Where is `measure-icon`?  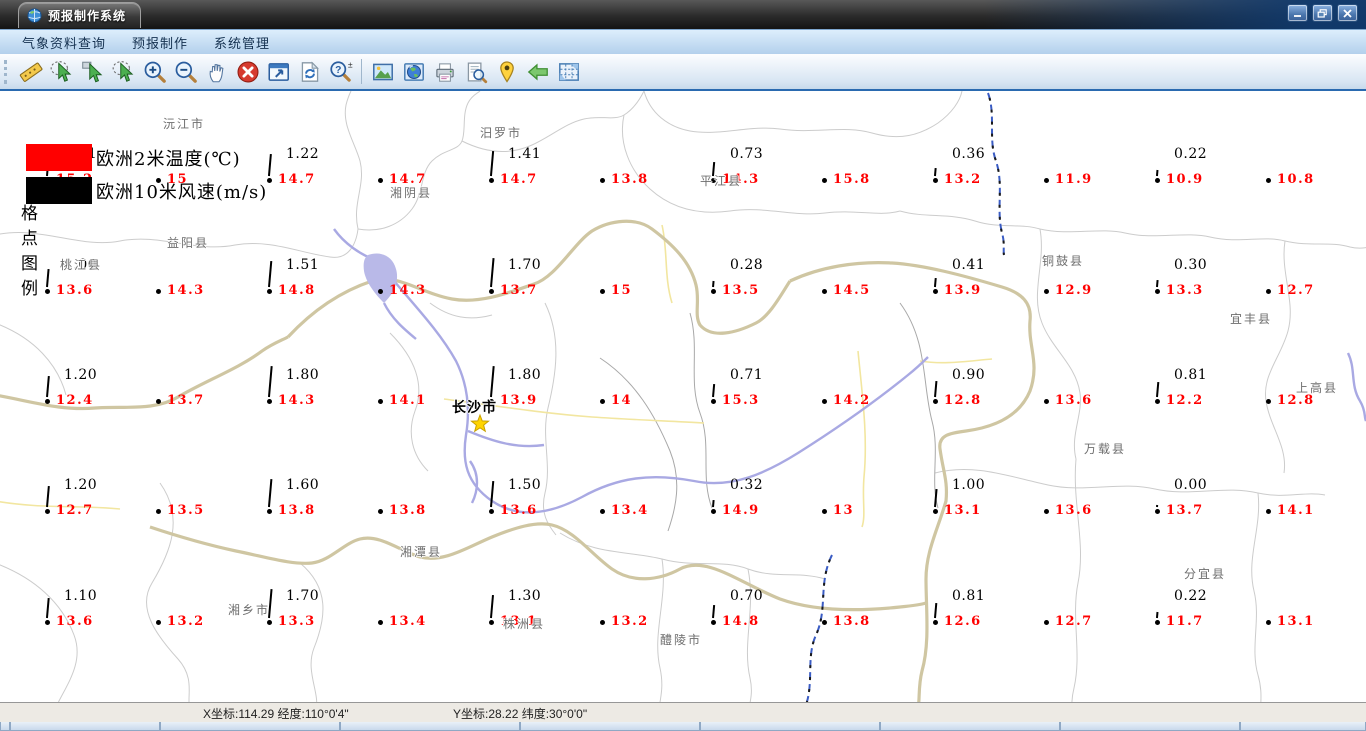 measure-icon is located at coordinates (30, 72).